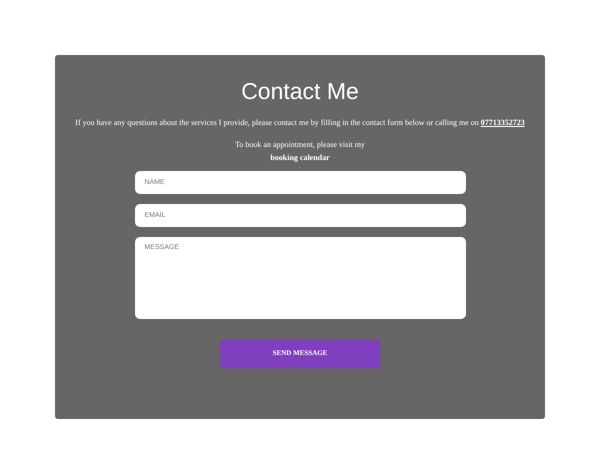  I want to click on intro-text: If you have any questions about the services I provide, please contact me by filling in the contact form below or calling me on 07713352723, so click(300, 123).